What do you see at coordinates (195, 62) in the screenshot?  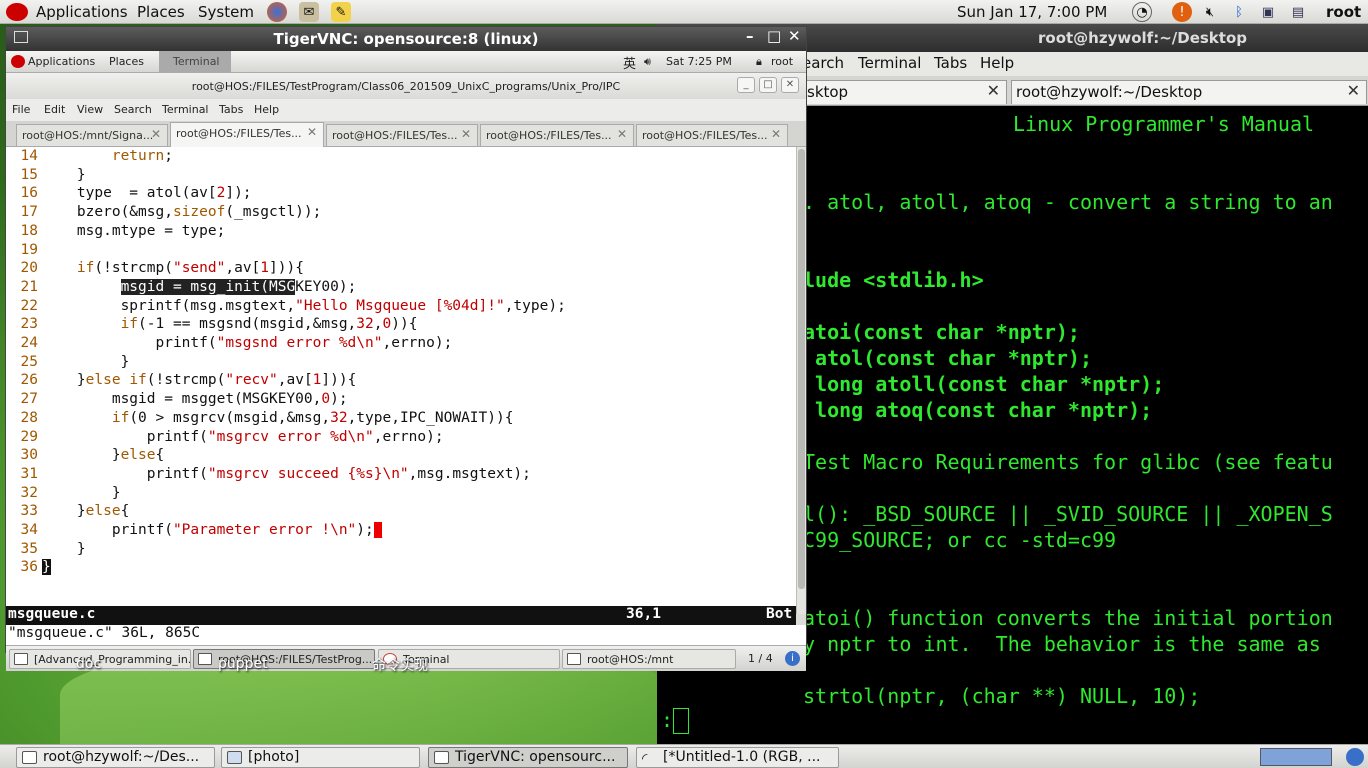 I see `terminal-launcher: Terminal` at bounding box center [195, 62].